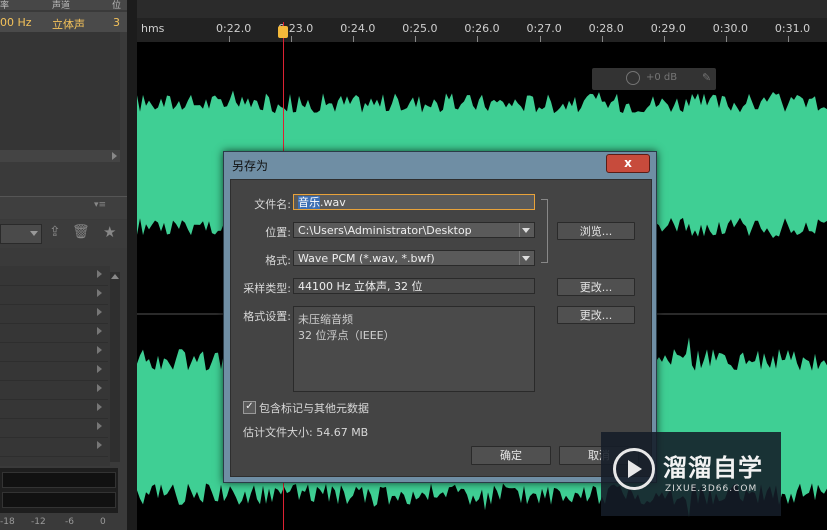 The width and height of the screenshot is (827, 530). What do you see at coordinates (68, 24) in the screenshot?
I see `file-channels: 立体声` at bounding box center [68, 24].